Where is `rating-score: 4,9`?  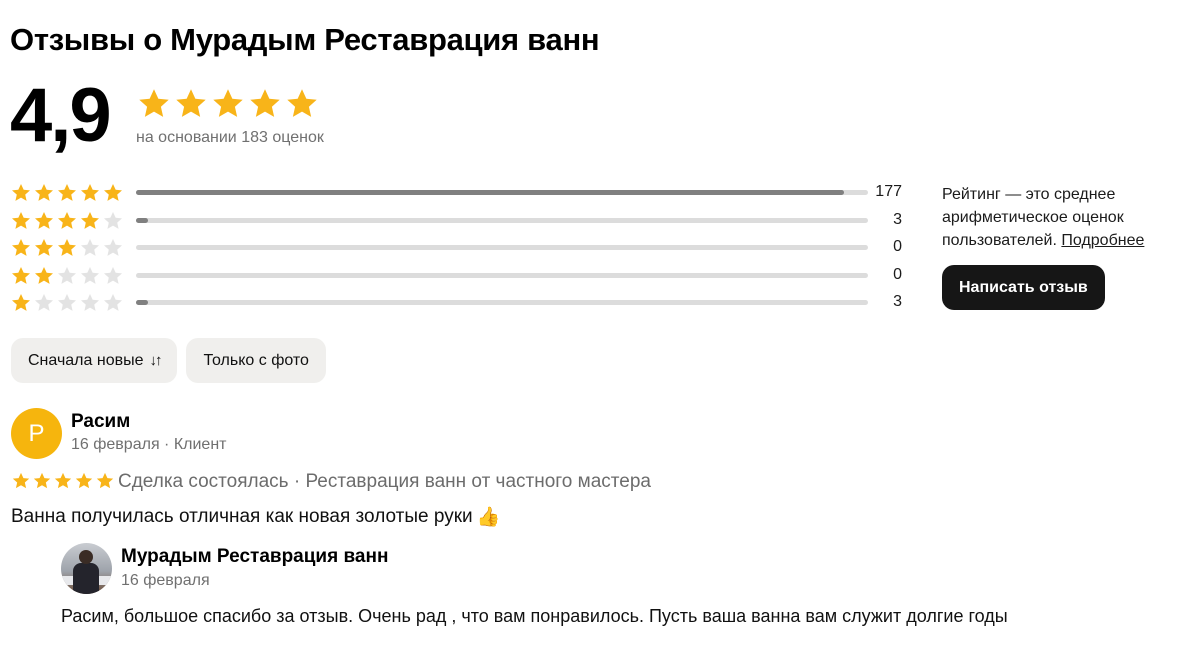
rating-score: 4,9 is located at coordinates (61, 115).